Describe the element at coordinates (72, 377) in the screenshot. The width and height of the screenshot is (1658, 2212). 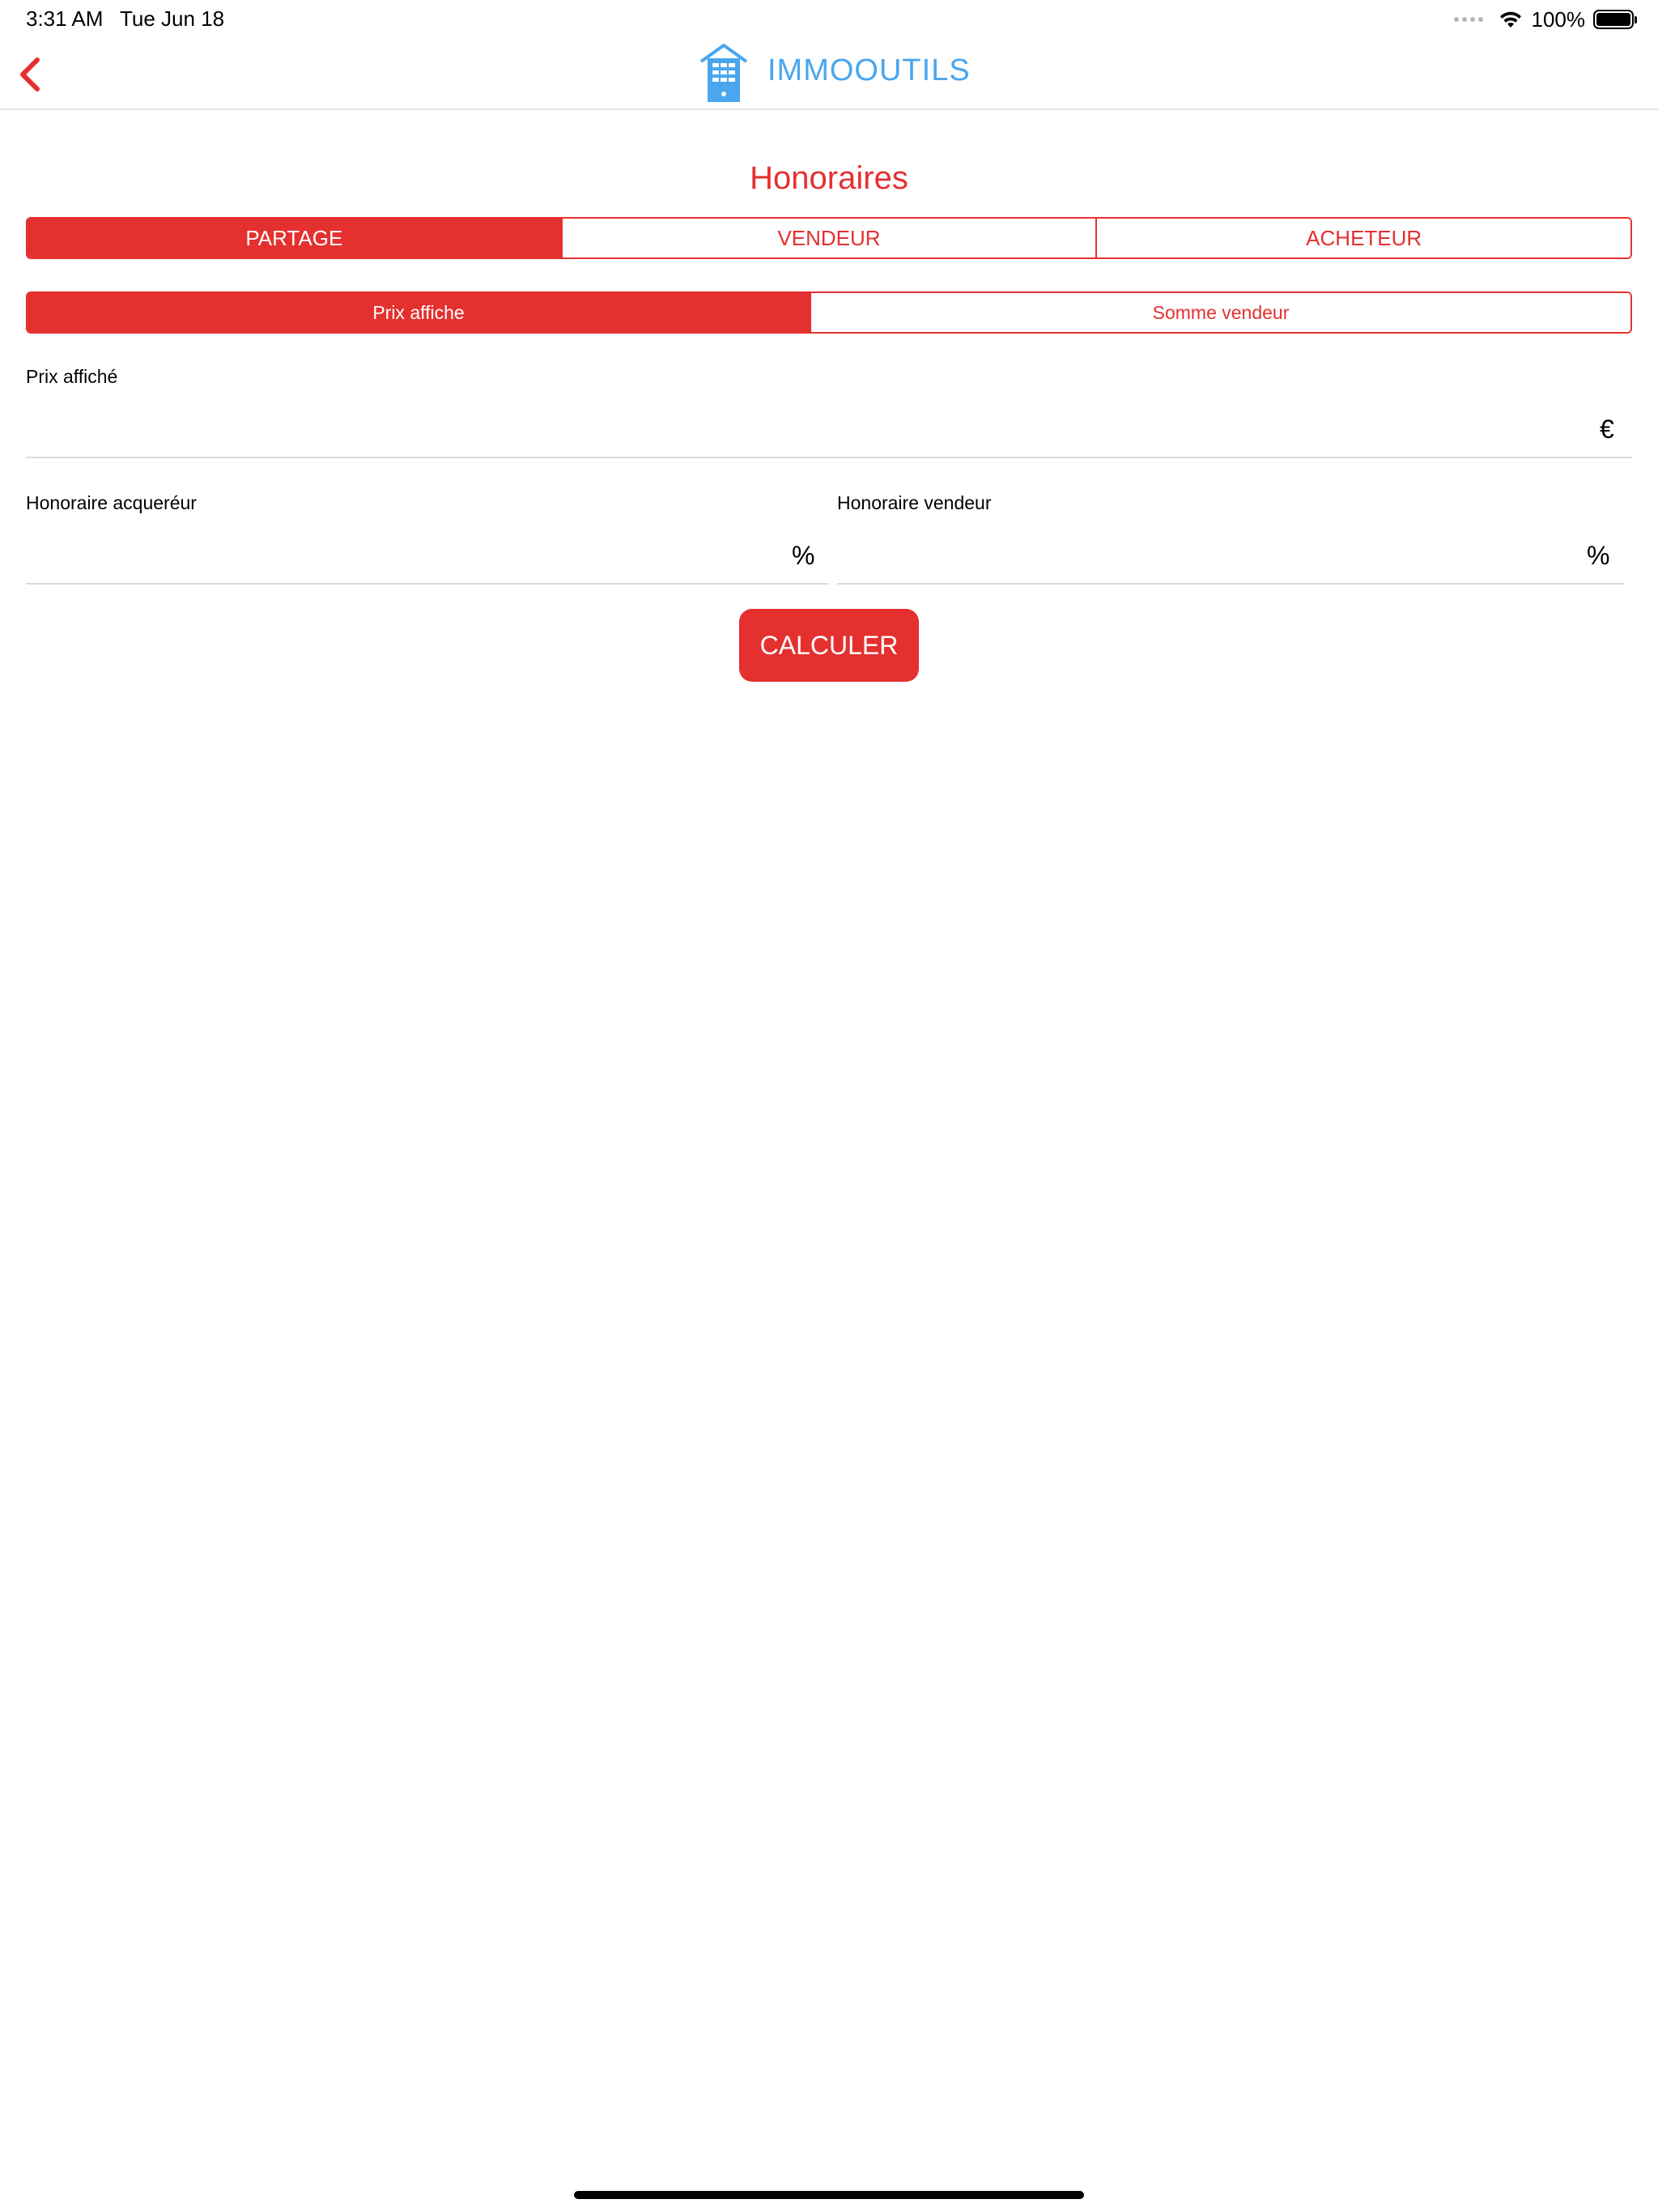
I see `prix-affiche-label: Prix affiché` at that location.